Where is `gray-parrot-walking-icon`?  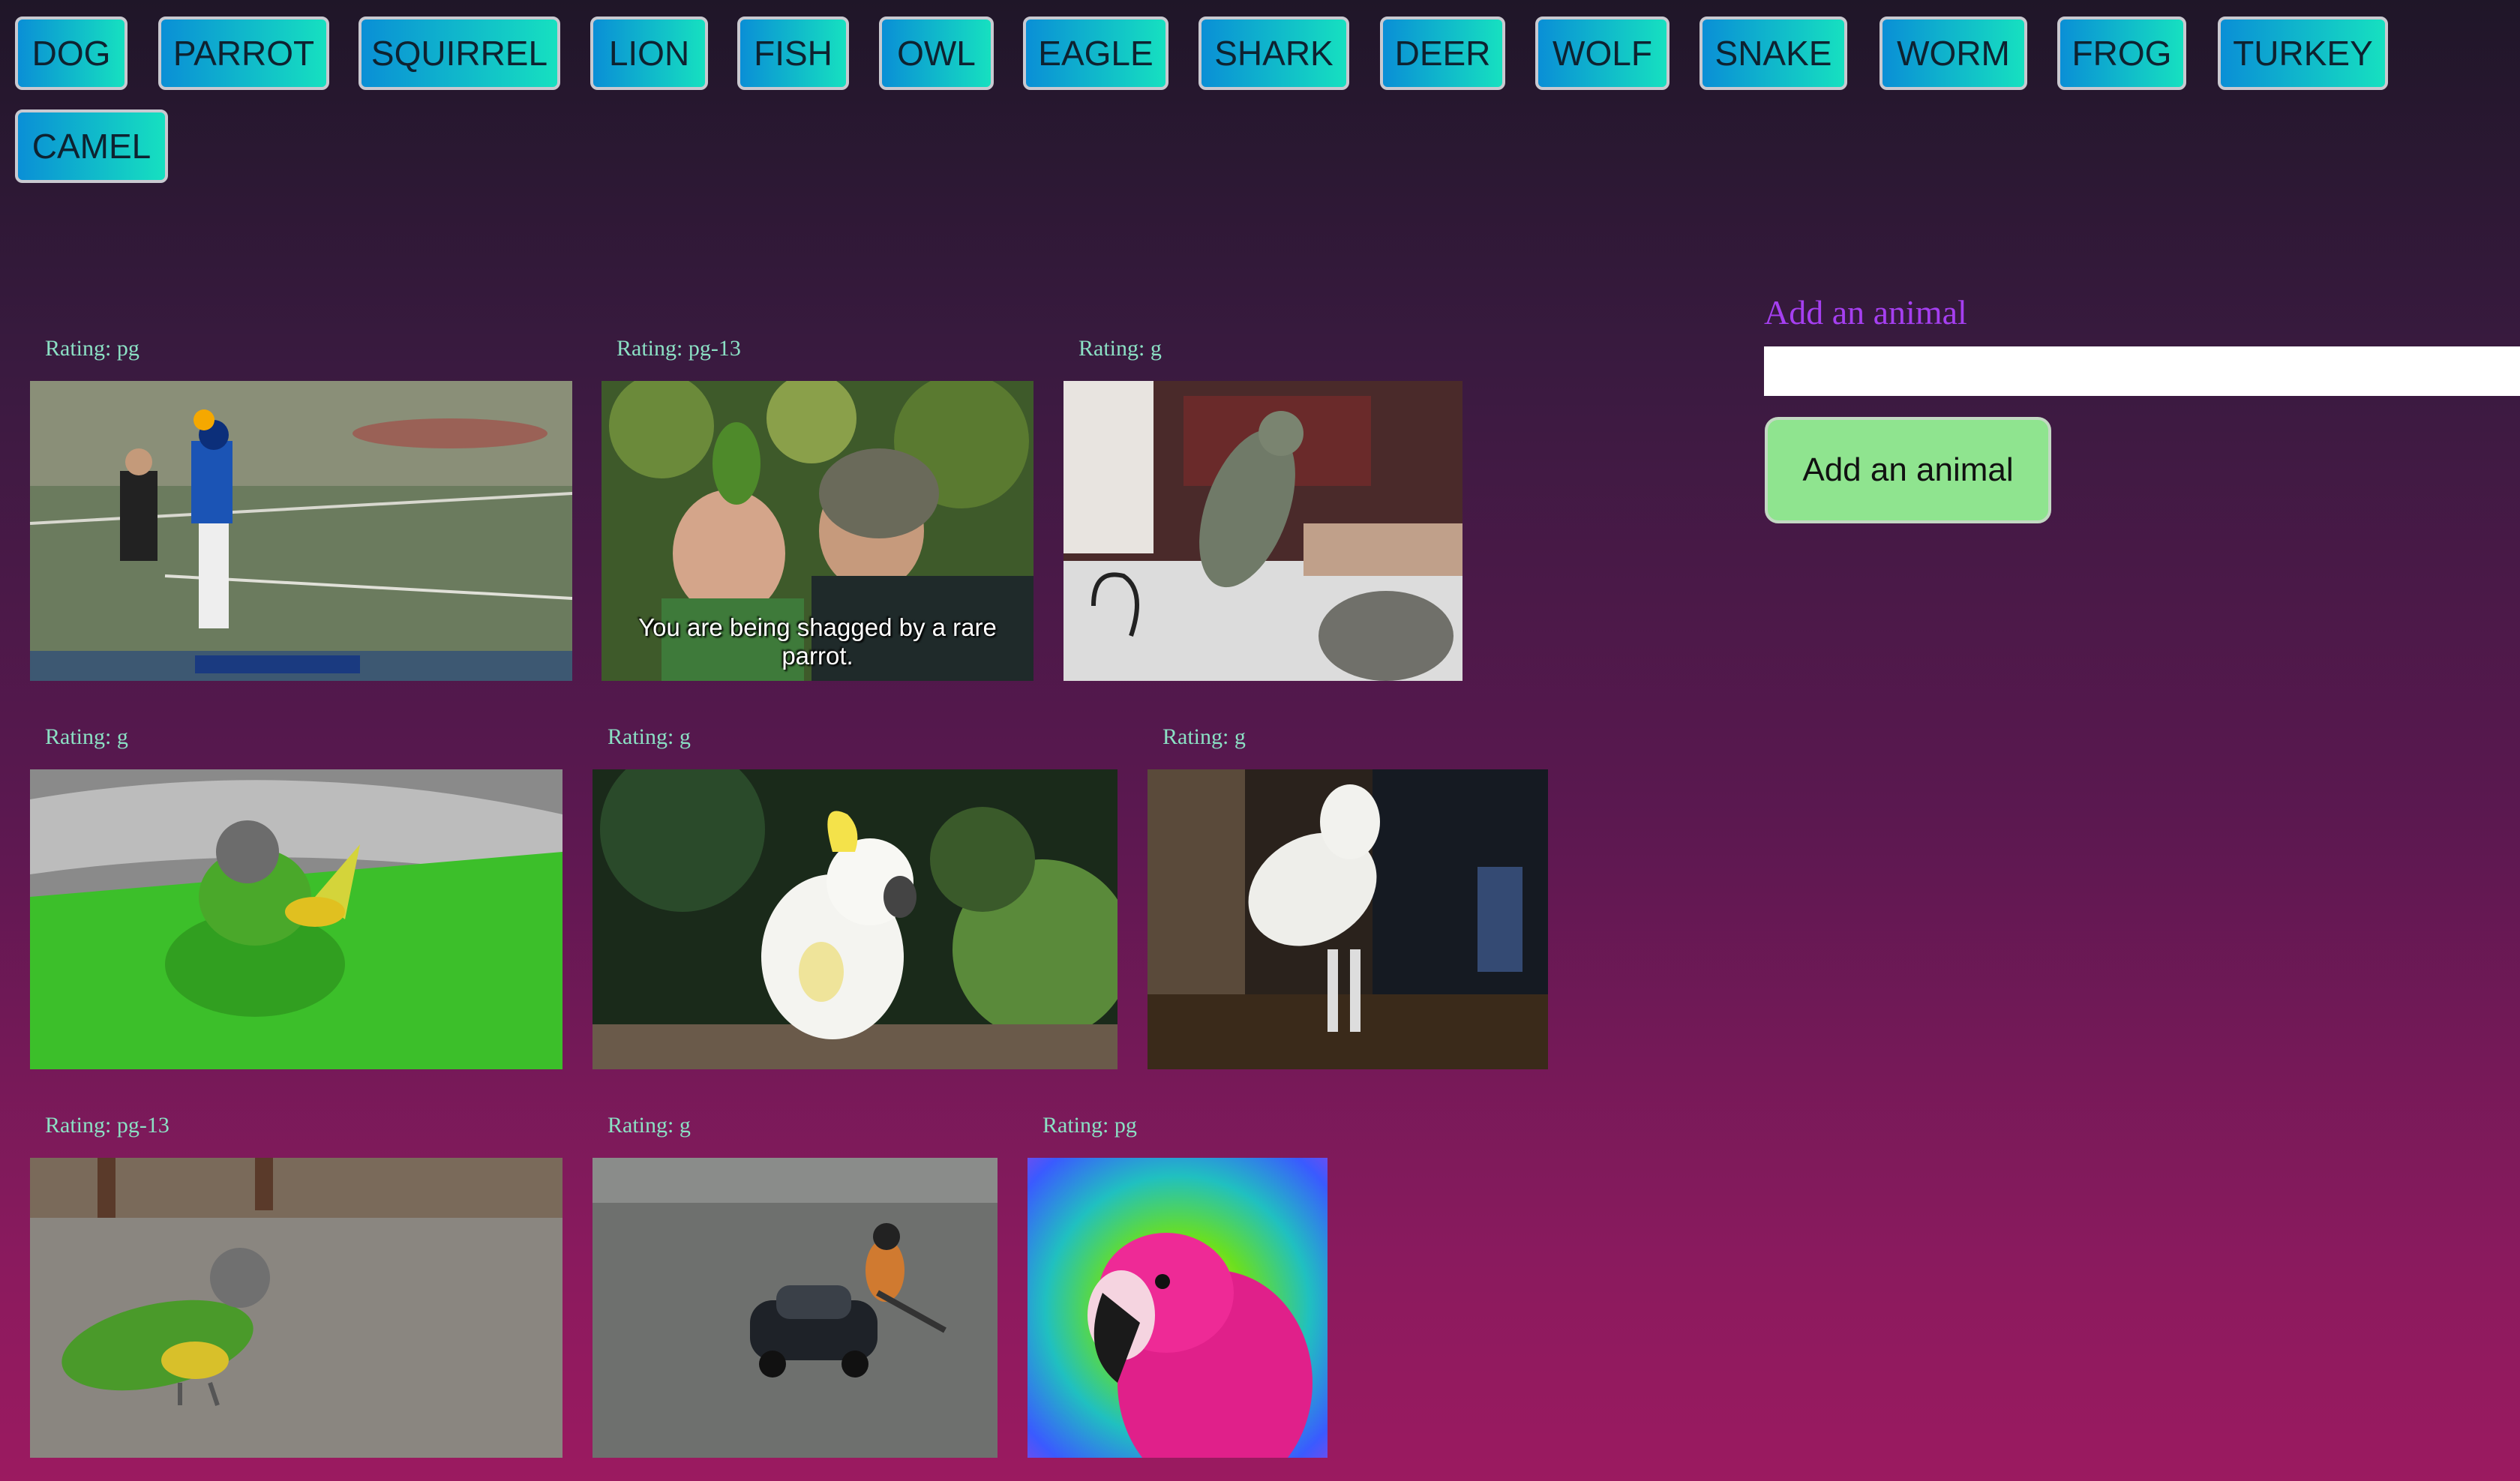 gray-parrot-walking-icon is located at coordinates (1263, 531).